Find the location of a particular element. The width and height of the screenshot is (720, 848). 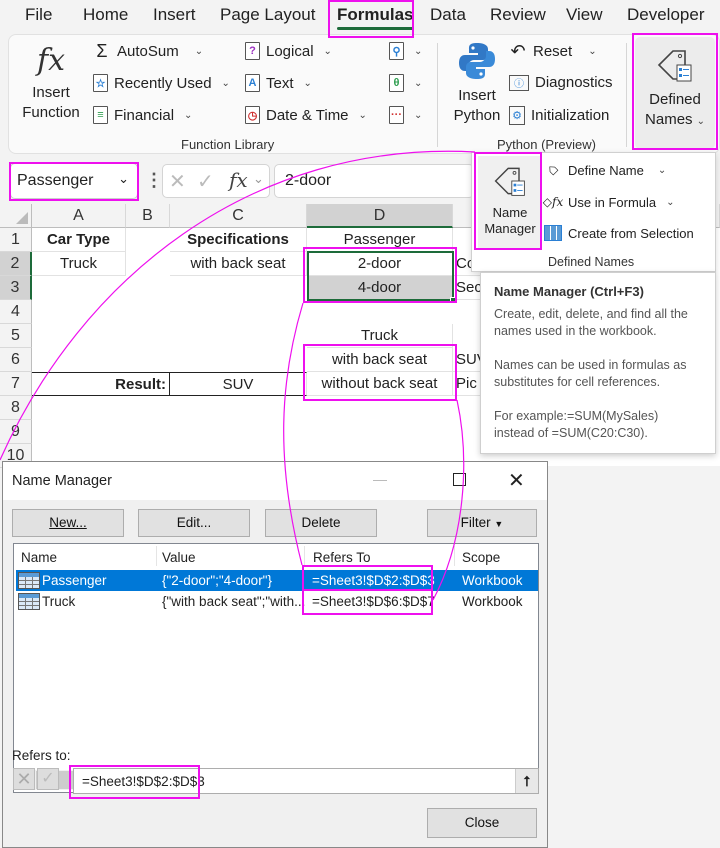

tooltip-example-2: instead of =SUM(C20:C30). is located at coordinates (571, 433).